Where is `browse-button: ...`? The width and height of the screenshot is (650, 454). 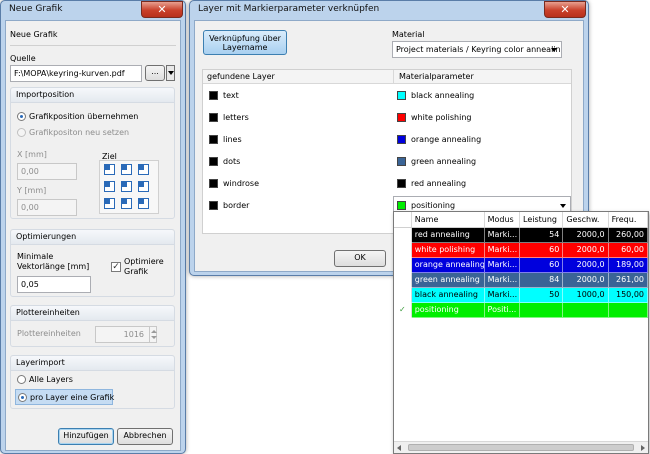 browse-button: ... is located at coordinates (155, 73).